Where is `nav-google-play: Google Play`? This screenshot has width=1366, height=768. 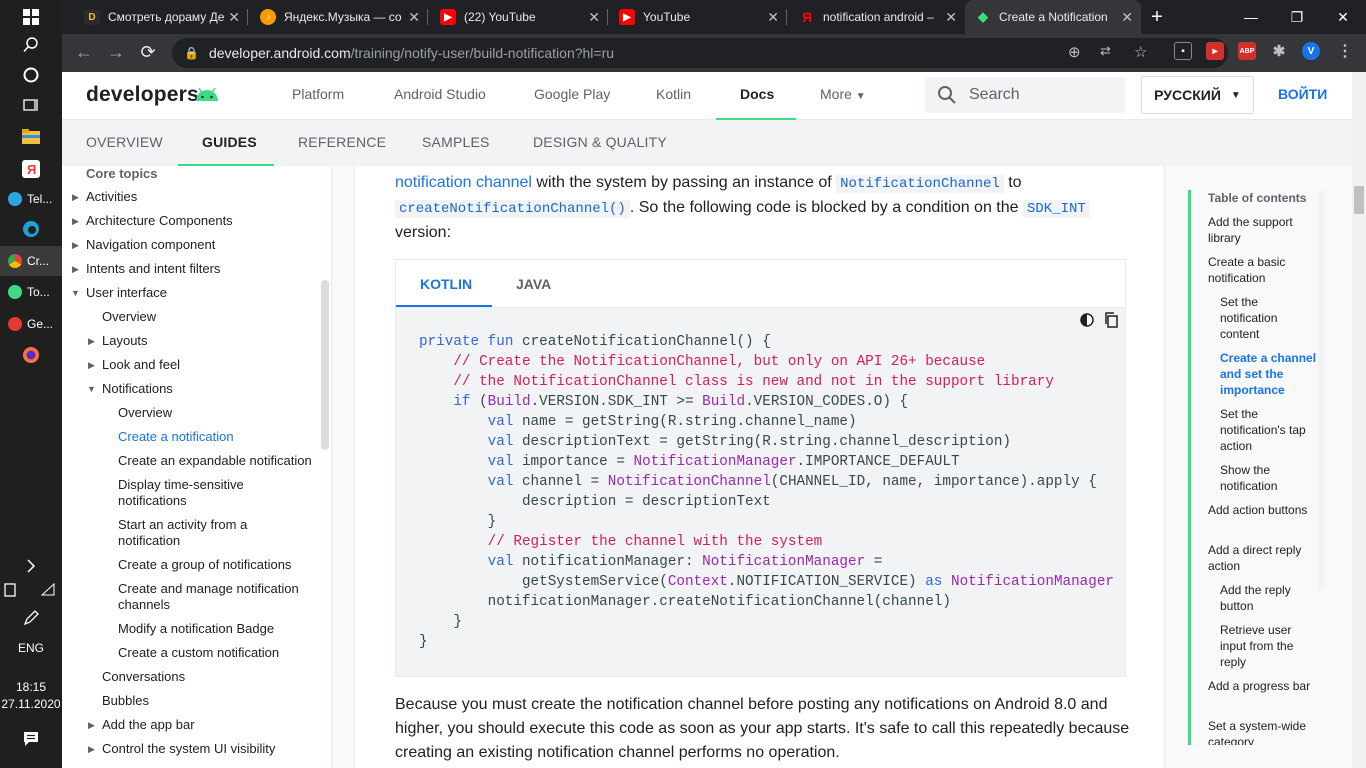 nav-google-play: Google Play is located at coordinates (572, 94).